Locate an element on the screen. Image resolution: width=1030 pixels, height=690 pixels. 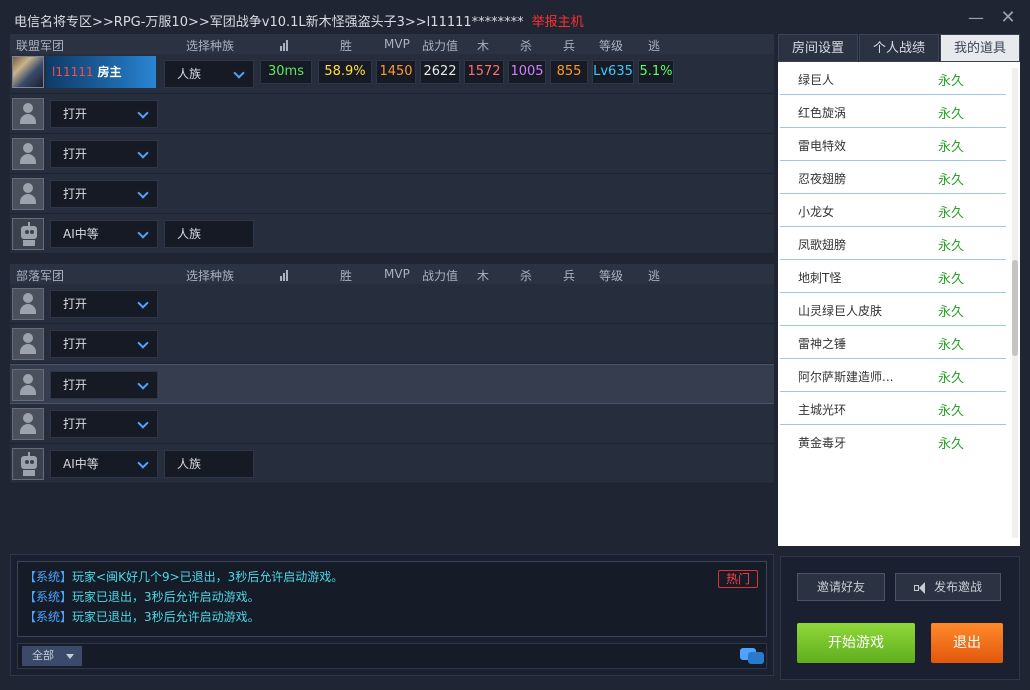
report-host-link: 举报主机 is located at coordinates (558, 22).